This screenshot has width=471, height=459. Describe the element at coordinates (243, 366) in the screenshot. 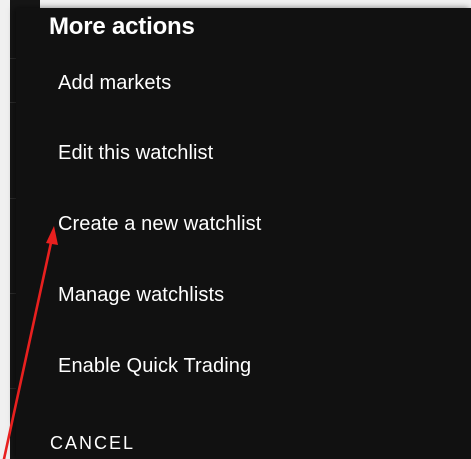

I see `menu-item-enable-quick-trading: Enable Quick Trading` at that location.